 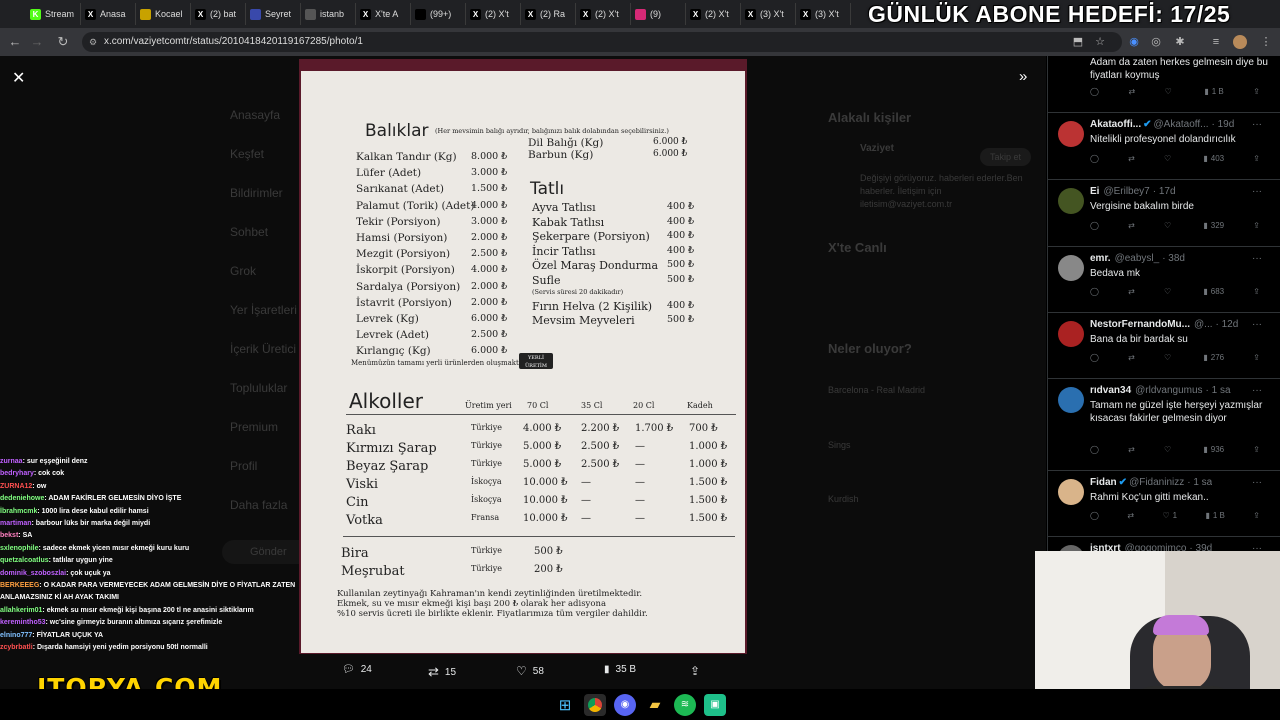 What do you see at coordinates (1133, 191) in the screenshot?
I see `reply-author: Ei @Erilbey7 · 17d` at bounding box center [1133, 191].